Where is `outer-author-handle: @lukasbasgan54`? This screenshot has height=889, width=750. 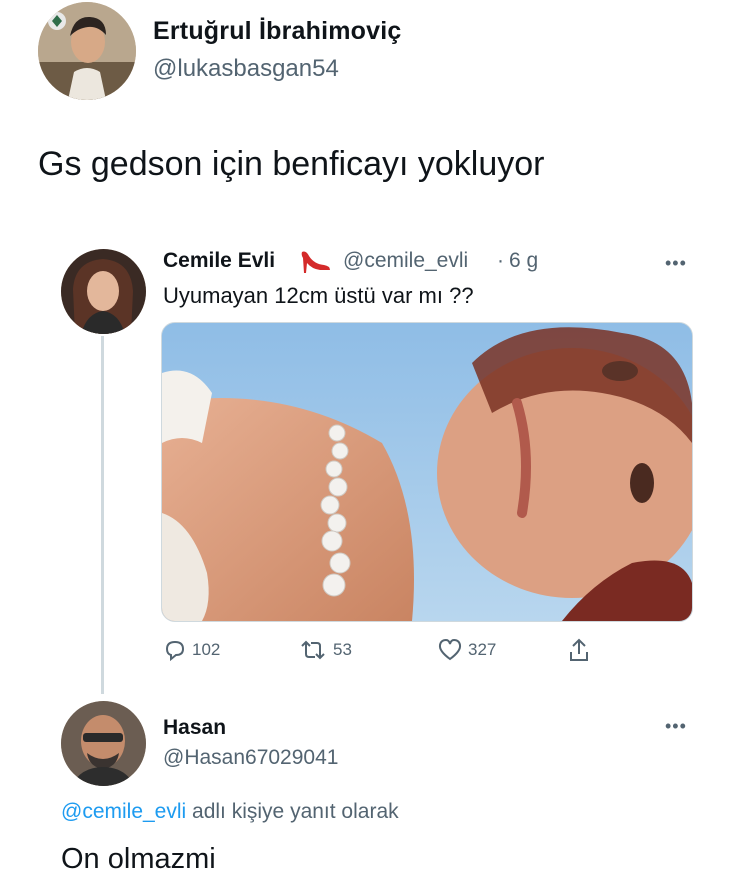
outer-author-handle: @lukasbasgan54 is located at coordinates (246, 69).